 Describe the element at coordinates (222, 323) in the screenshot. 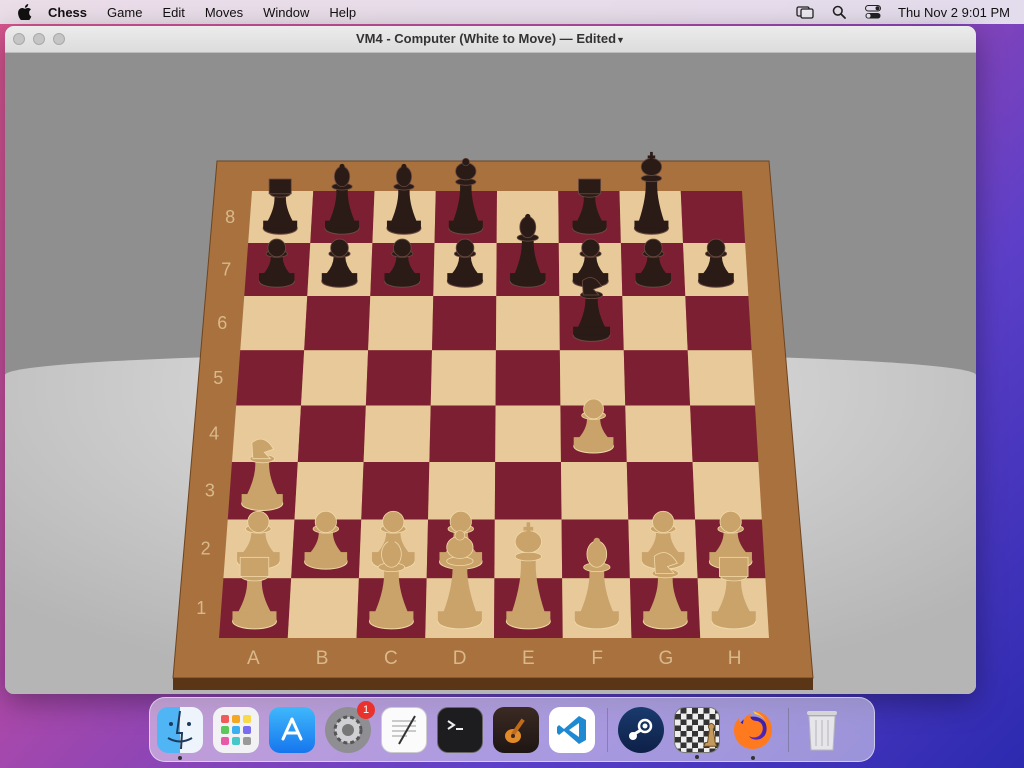

I see `rank-label: 6` at that location.